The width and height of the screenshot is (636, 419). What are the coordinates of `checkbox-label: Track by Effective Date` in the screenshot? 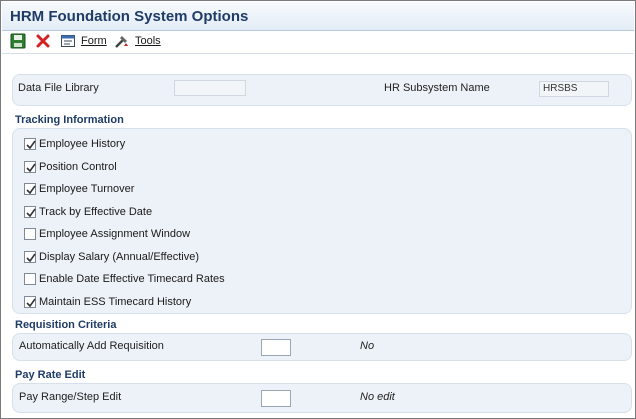 It's located at (96, 212).